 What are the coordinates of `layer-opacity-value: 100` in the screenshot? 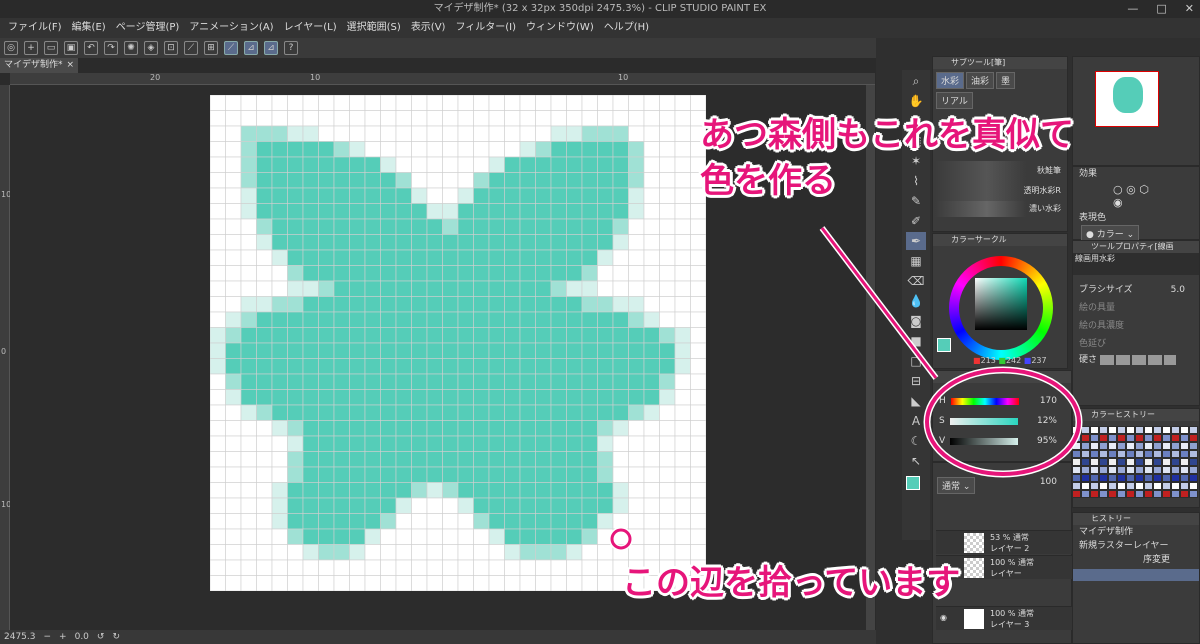 It's located at (1048, 485).